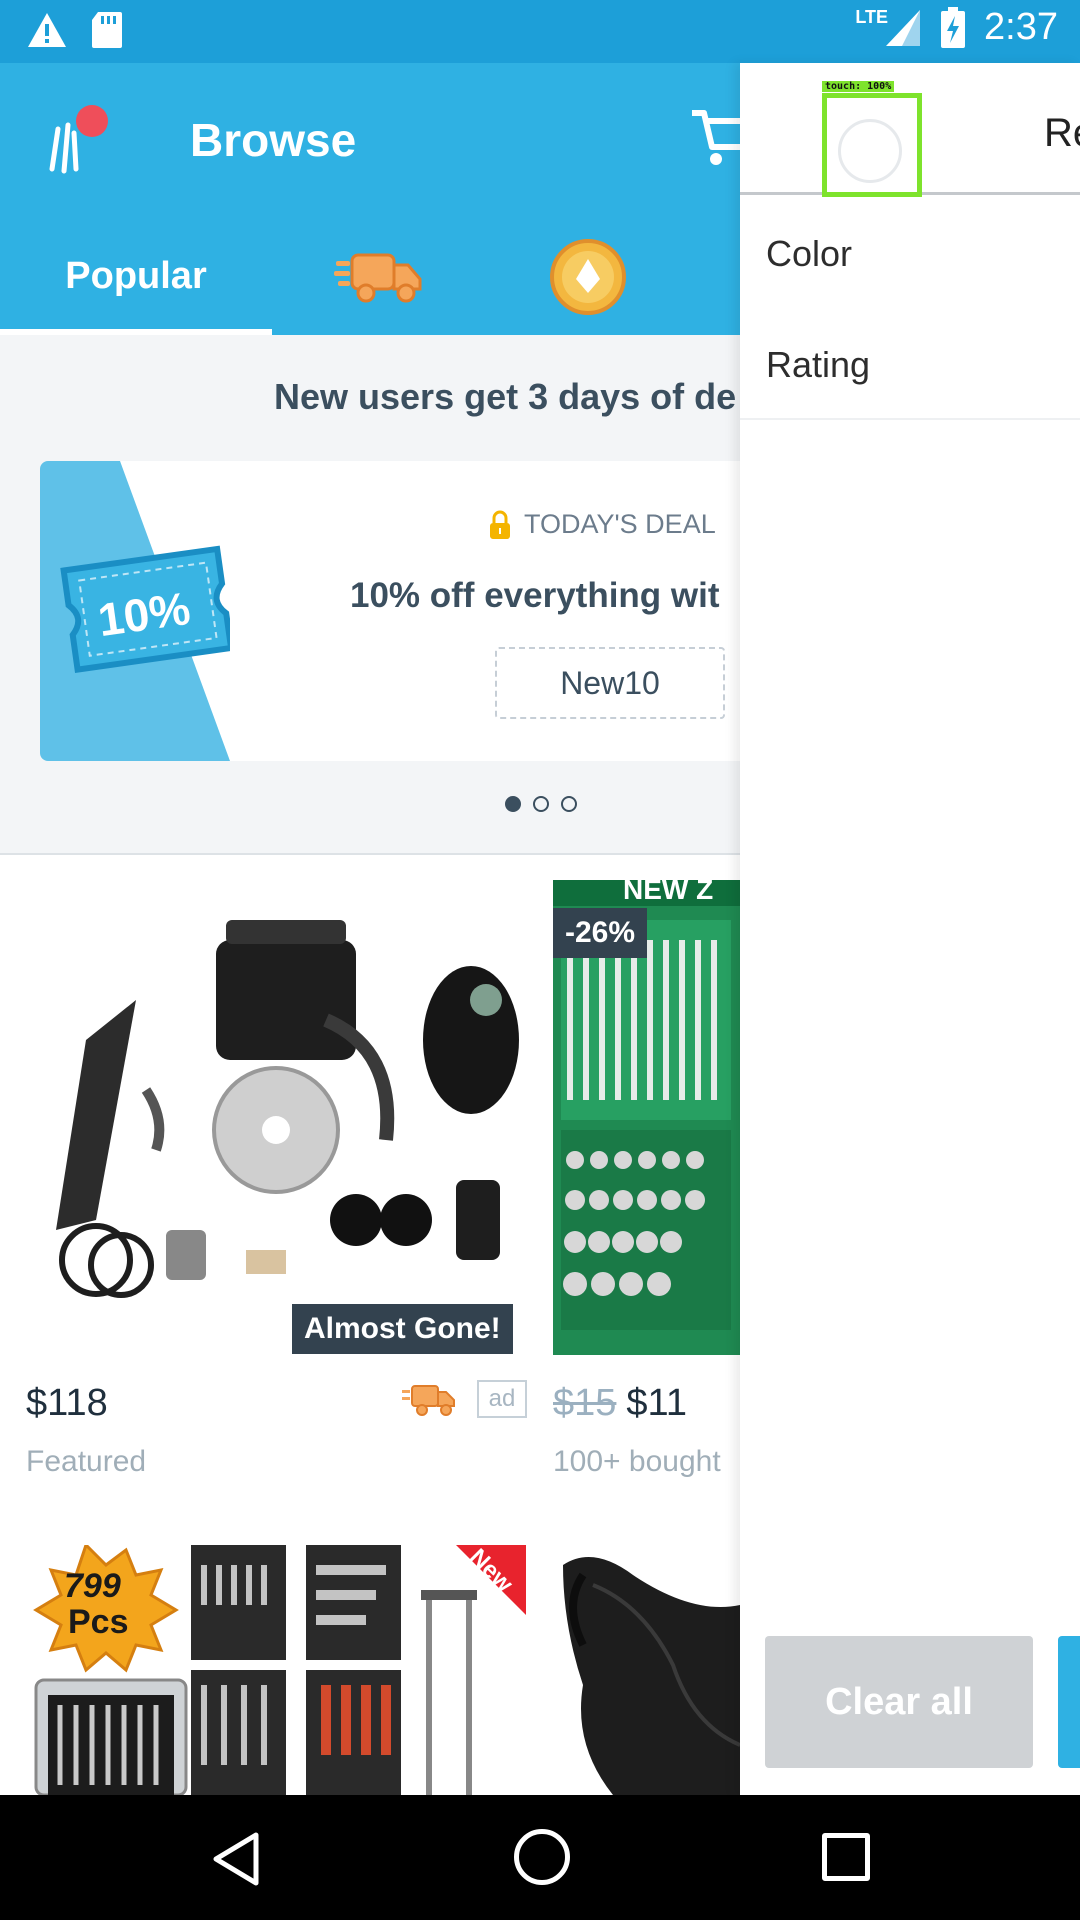 This screenshot has height=1920, width=1080. What do you see at coordinates (585, 1403) in the screenshot?
I see `original-price: $15` at bounding box center [585, 1403].